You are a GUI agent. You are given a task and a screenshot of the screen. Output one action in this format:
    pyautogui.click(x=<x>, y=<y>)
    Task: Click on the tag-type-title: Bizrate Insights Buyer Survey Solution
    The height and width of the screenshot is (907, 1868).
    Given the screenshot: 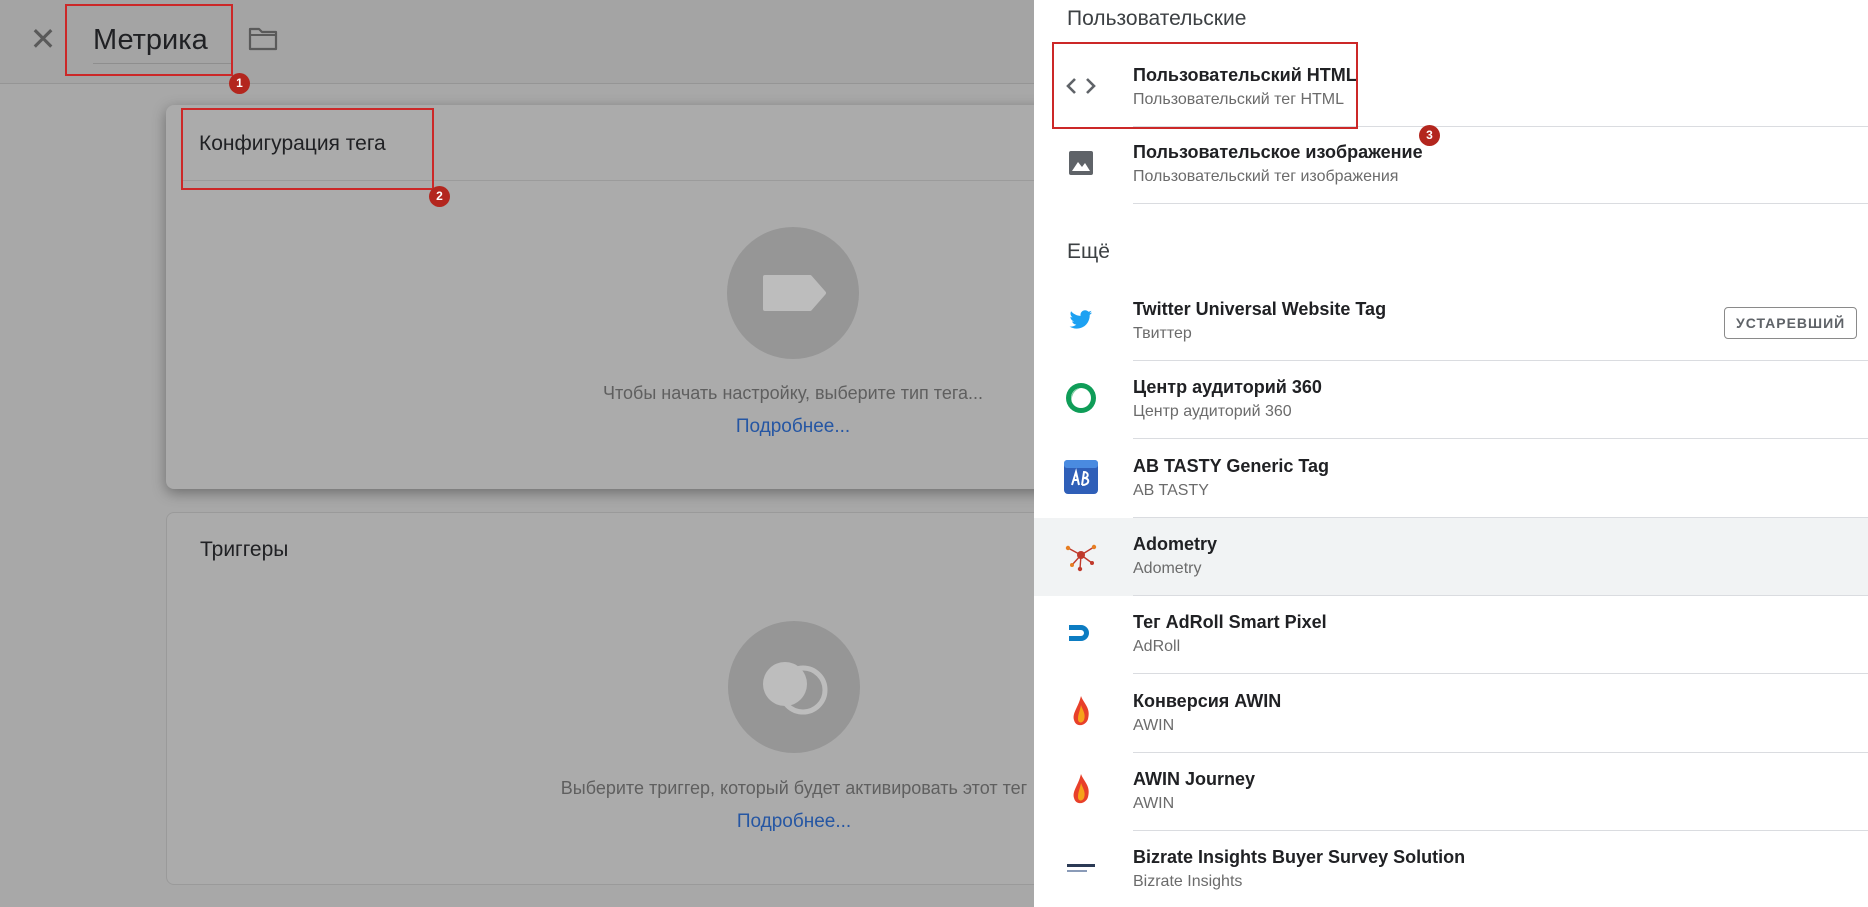 What is the action you would take?
    pyautogui.click(x=1299, y=857)
    